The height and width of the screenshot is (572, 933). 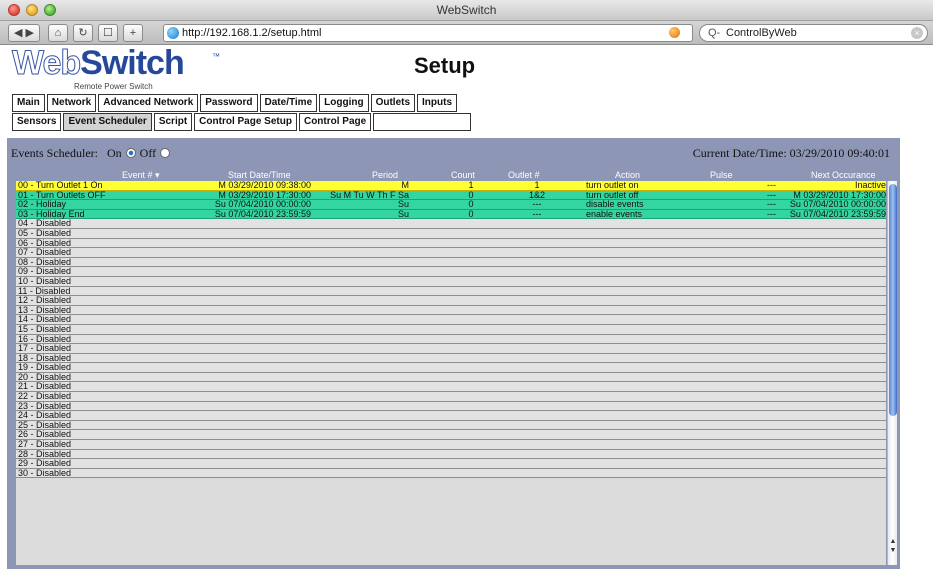 What do you see at coordinates (524, 175) in the screenshot?
I see `col-outlet: Outlet #` at bounding box center [524, 175].